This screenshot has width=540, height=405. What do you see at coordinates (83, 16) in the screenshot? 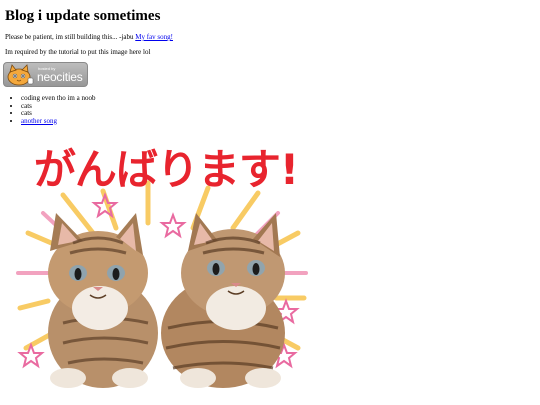
I see `page-title: Blog i update sometimes` at bounding box center [83, 16].